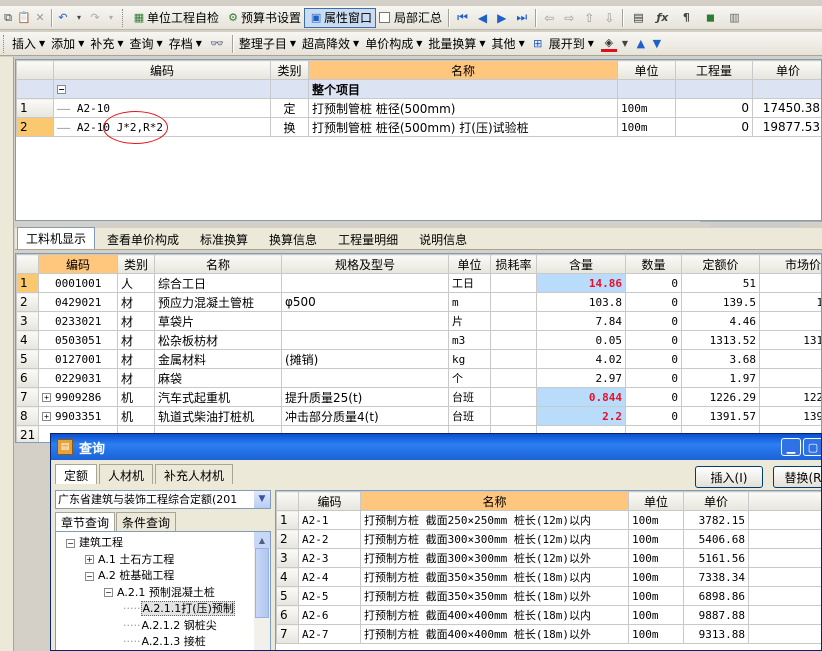 This screenshot has height=651, width=822. Describe the element at coordinates (538, 44) in the screenshot. I see `tree-expand-icon: ⊞` at that location.